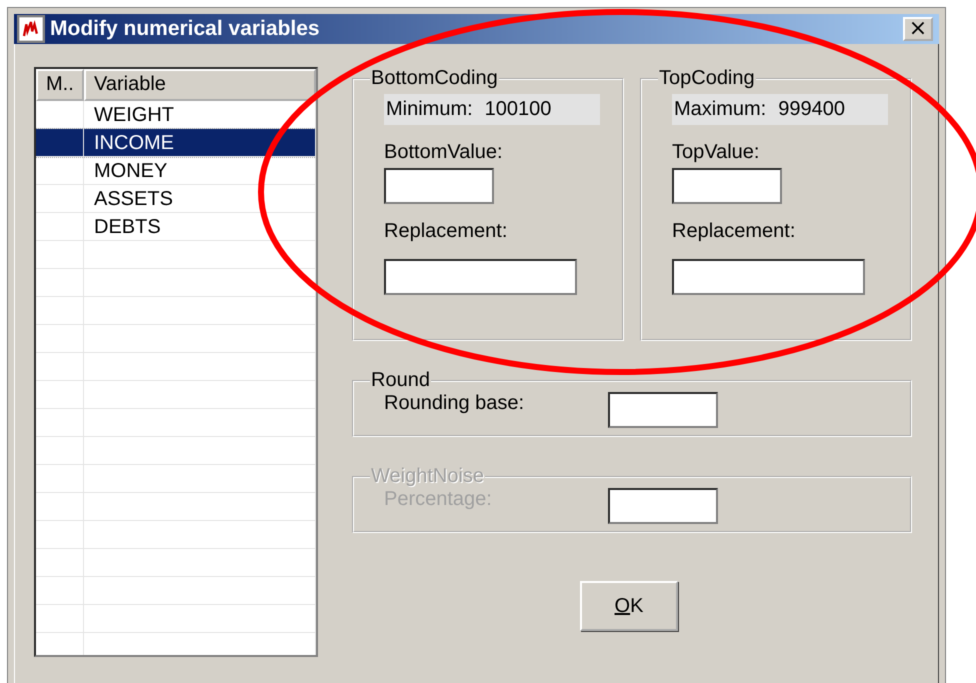 This screenshot has height=683, width=976. Describe the element at coordinates (185, 29) in the screenshot. I see `window-title: Modify numerical variables` at that location.